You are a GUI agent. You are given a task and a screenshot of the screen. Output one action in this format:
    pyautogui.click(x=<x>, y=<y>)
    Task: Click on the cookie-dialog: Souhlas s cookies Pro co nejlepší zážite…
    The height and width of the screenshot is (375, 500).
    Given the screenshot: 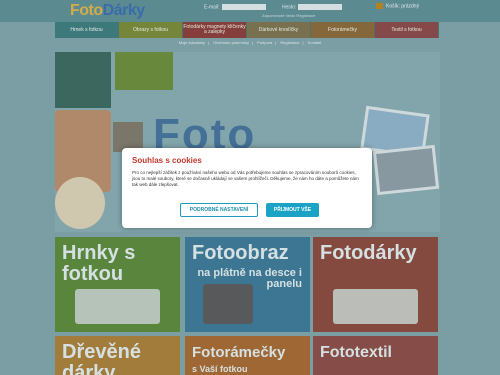 What is the action you would take?
    pyautogui.click(x=247, y=188)
    